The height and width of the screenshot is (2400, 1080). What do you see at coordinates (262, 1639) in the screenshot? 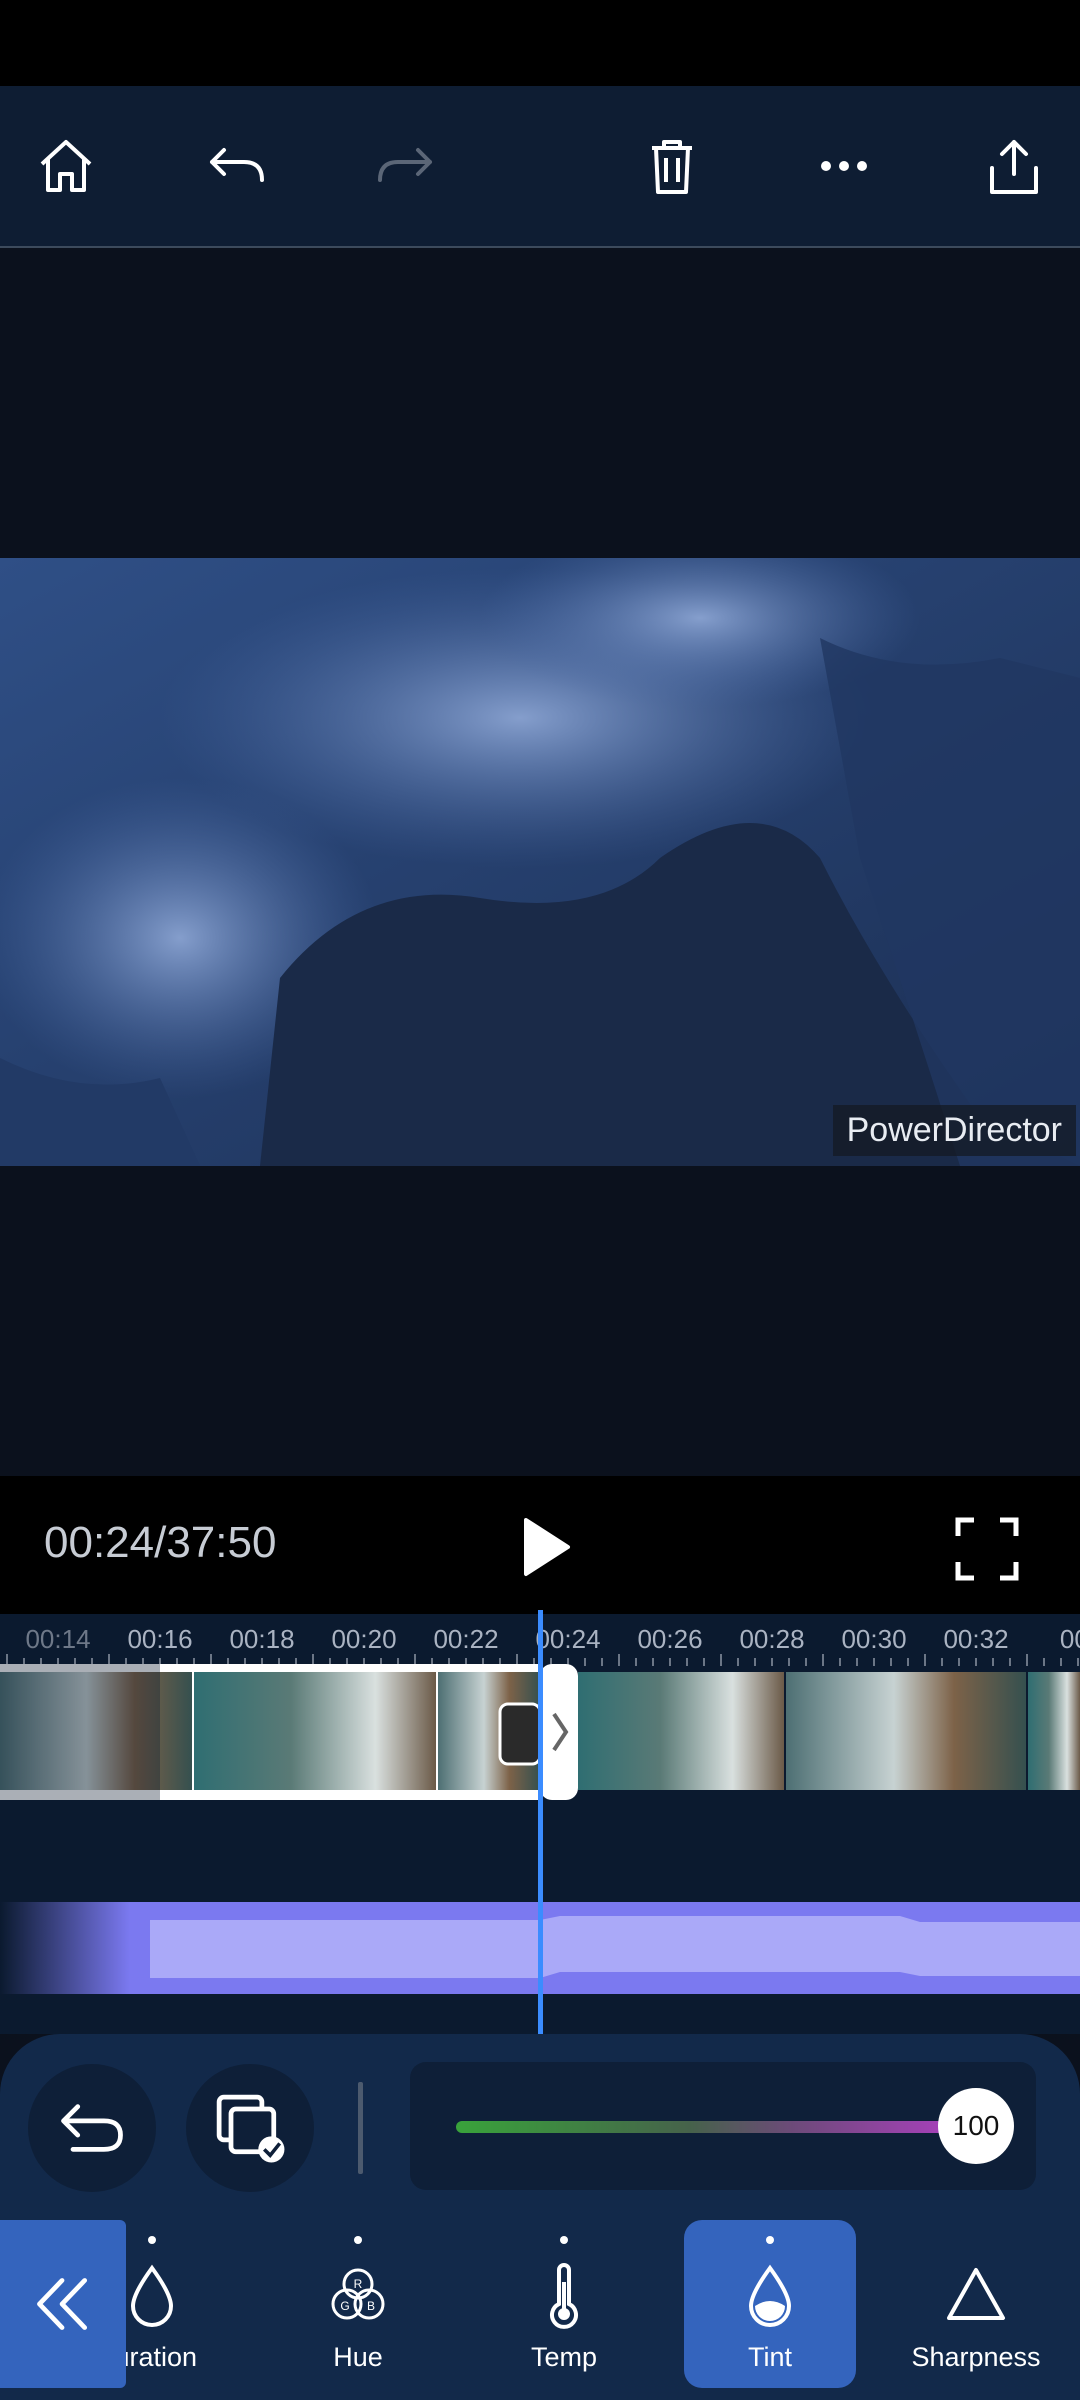
I see `ruler-label: 00:18` at bounding box center [262, 1639].